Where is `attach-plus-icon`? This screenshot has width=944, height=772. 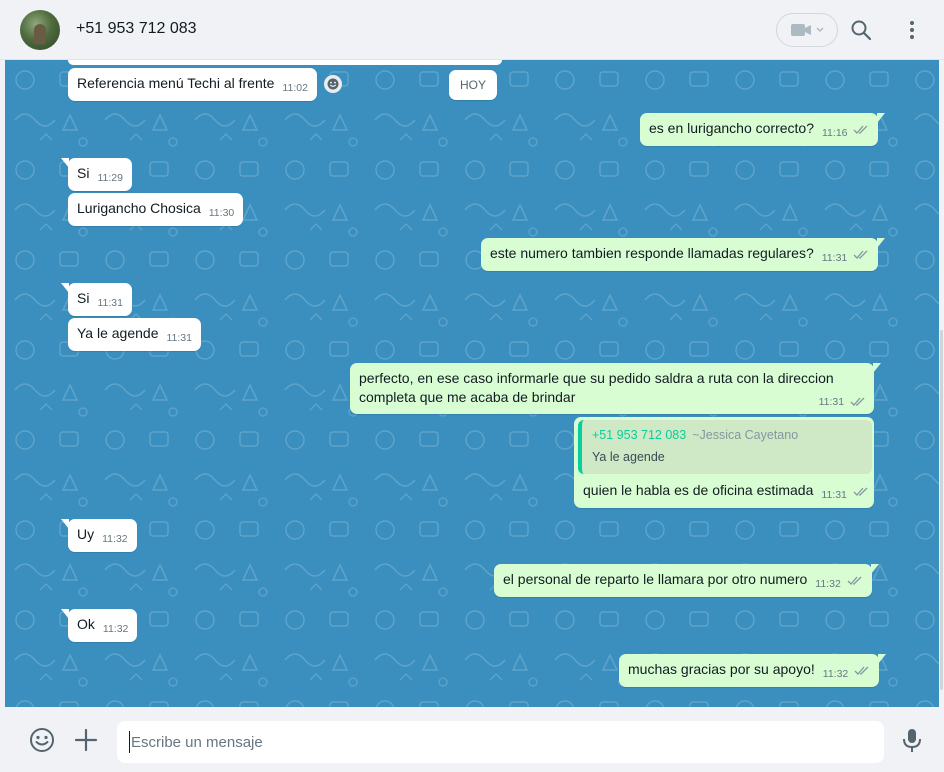
attach-plus-icon is located at coordinates (86, 740).